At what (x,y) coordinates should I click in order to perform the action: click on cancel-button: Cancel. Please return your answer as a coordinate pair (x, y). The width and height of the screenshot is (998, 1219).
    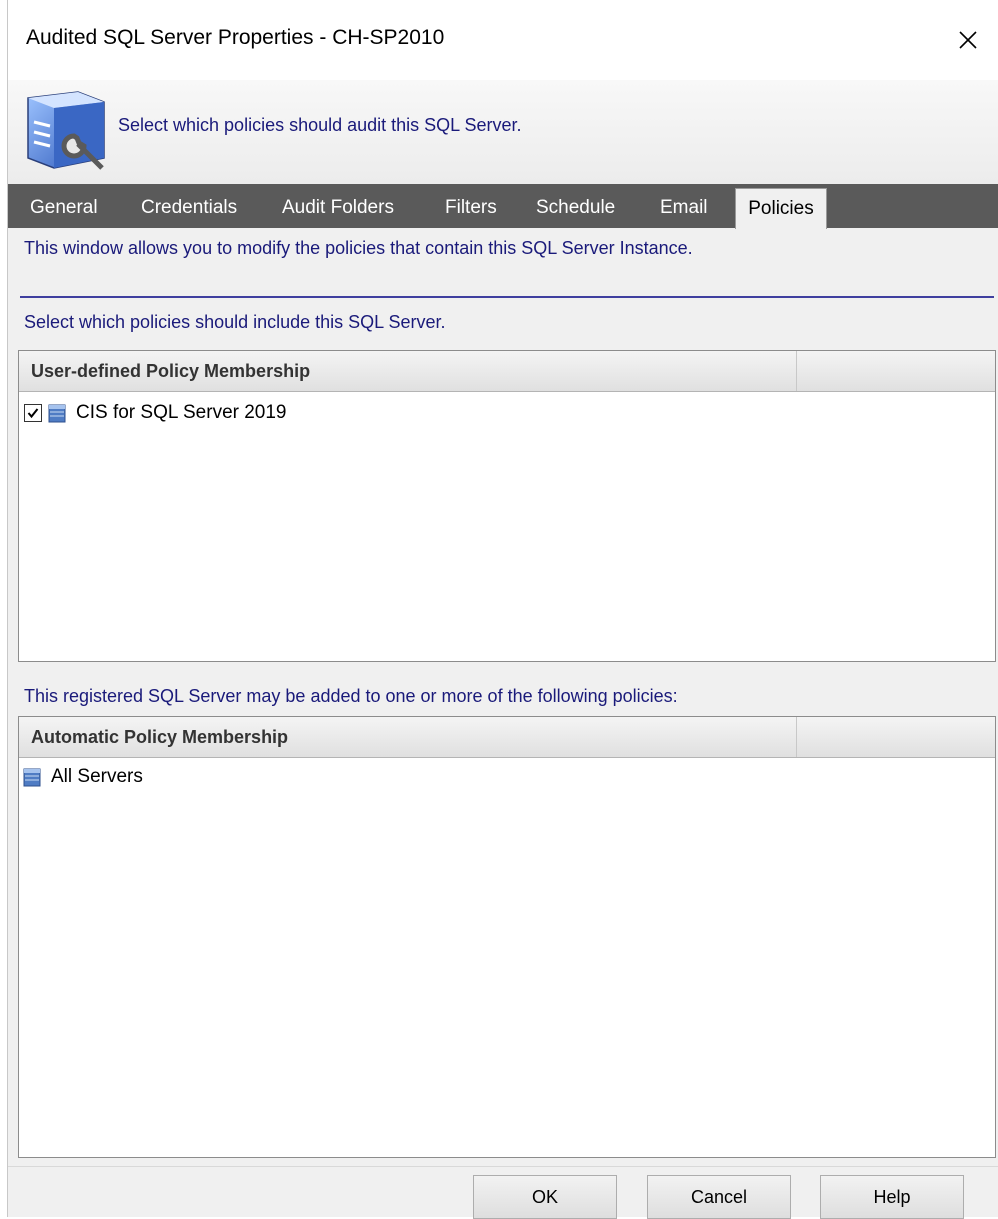
    Looking at the image, I should click on (719, 1197).